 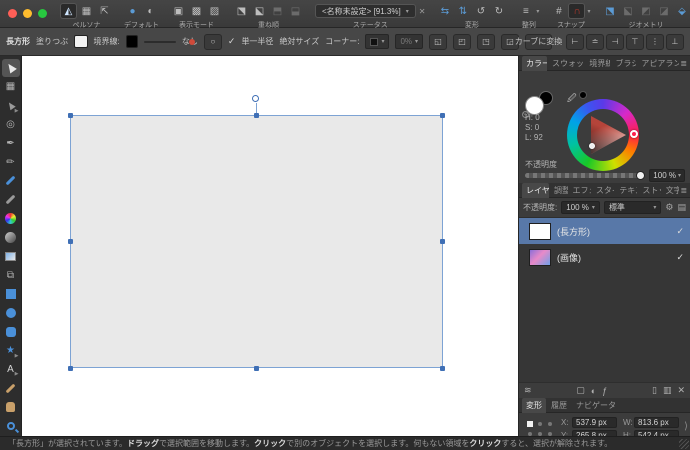 What do you see at coordinates (580, 207) in the screenshot?
I see `layers-opacity-dropdown: 100 % ▾` at bounding box center [580, 207].